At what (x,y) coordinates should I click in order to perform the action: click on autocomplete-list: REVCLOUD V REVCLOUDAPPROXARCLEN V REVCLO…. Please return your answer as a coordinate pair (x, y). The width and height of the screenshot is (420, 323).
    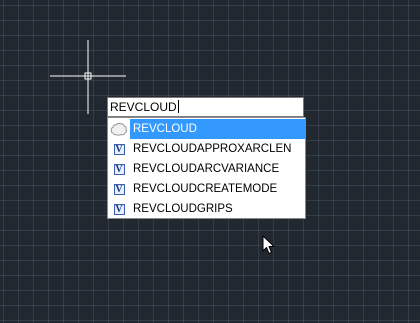
    Looking at the image, I should click on (206, 168).